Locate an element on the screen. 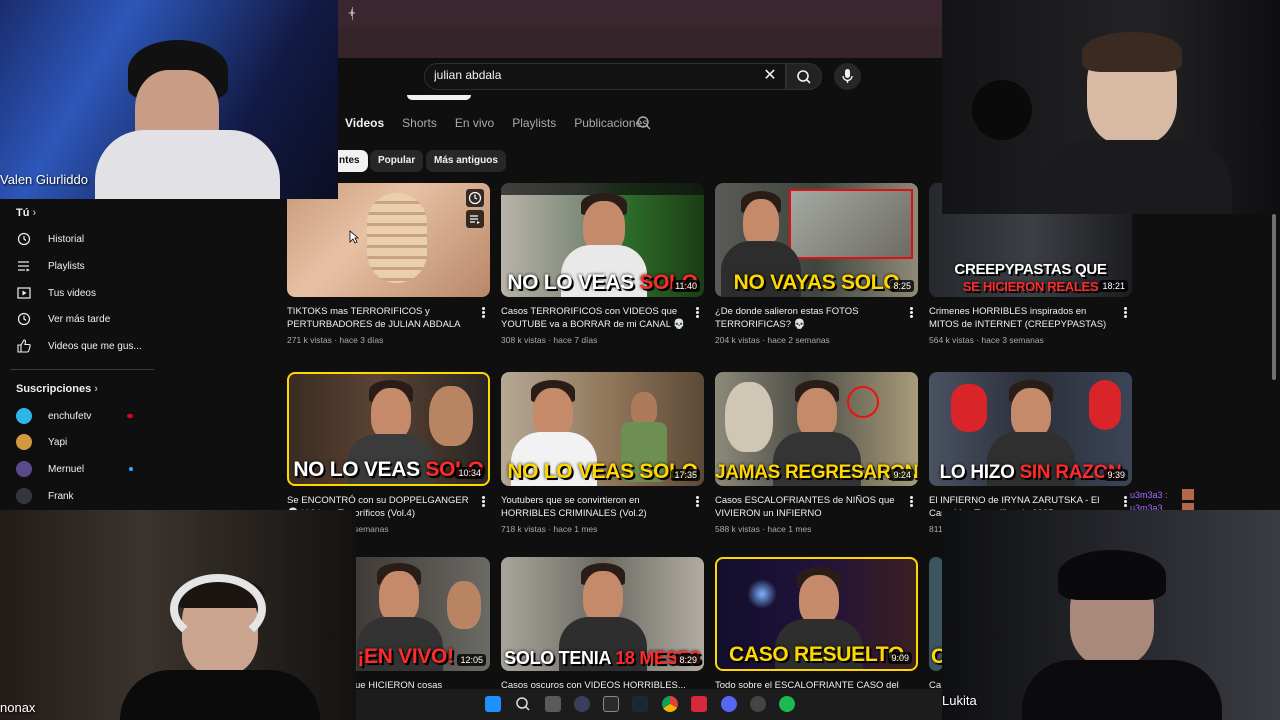  scrollbar-thumb is located at coordinates (1274, 297).